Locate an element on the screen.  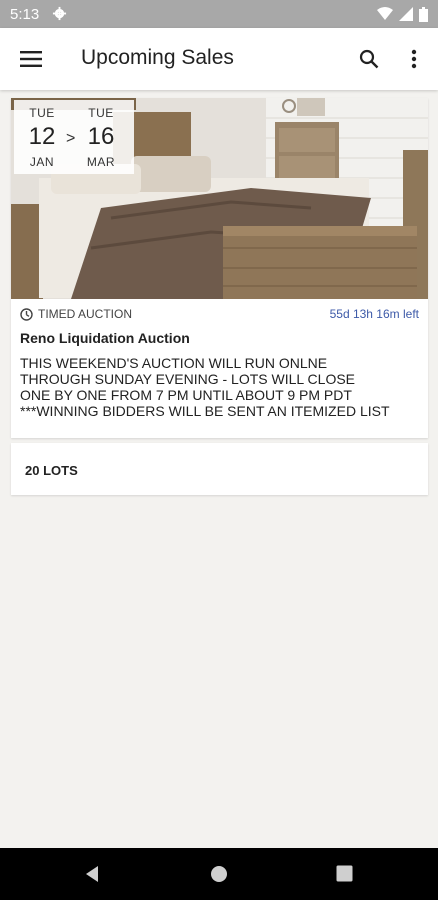
date-range-badge: TUE 12 JAN > TUE 16 MAR is located at coordinates (74, 137).